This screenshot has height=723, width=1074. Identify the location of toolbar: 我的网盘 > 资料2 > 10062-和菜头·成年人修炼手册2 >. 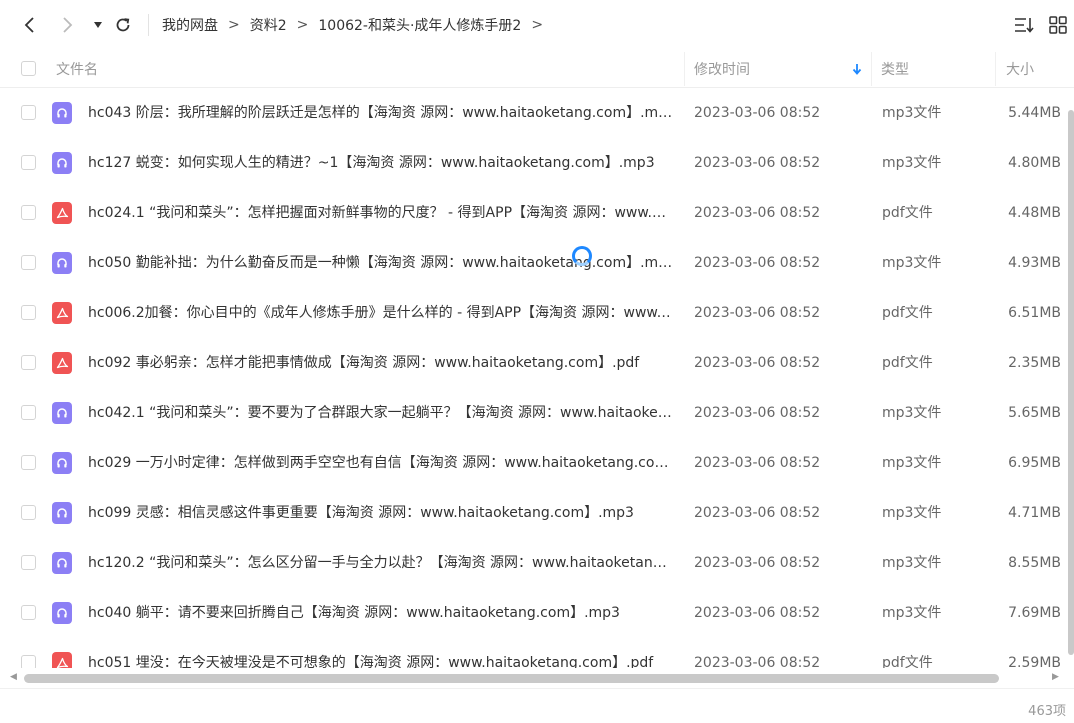
(537, 25).